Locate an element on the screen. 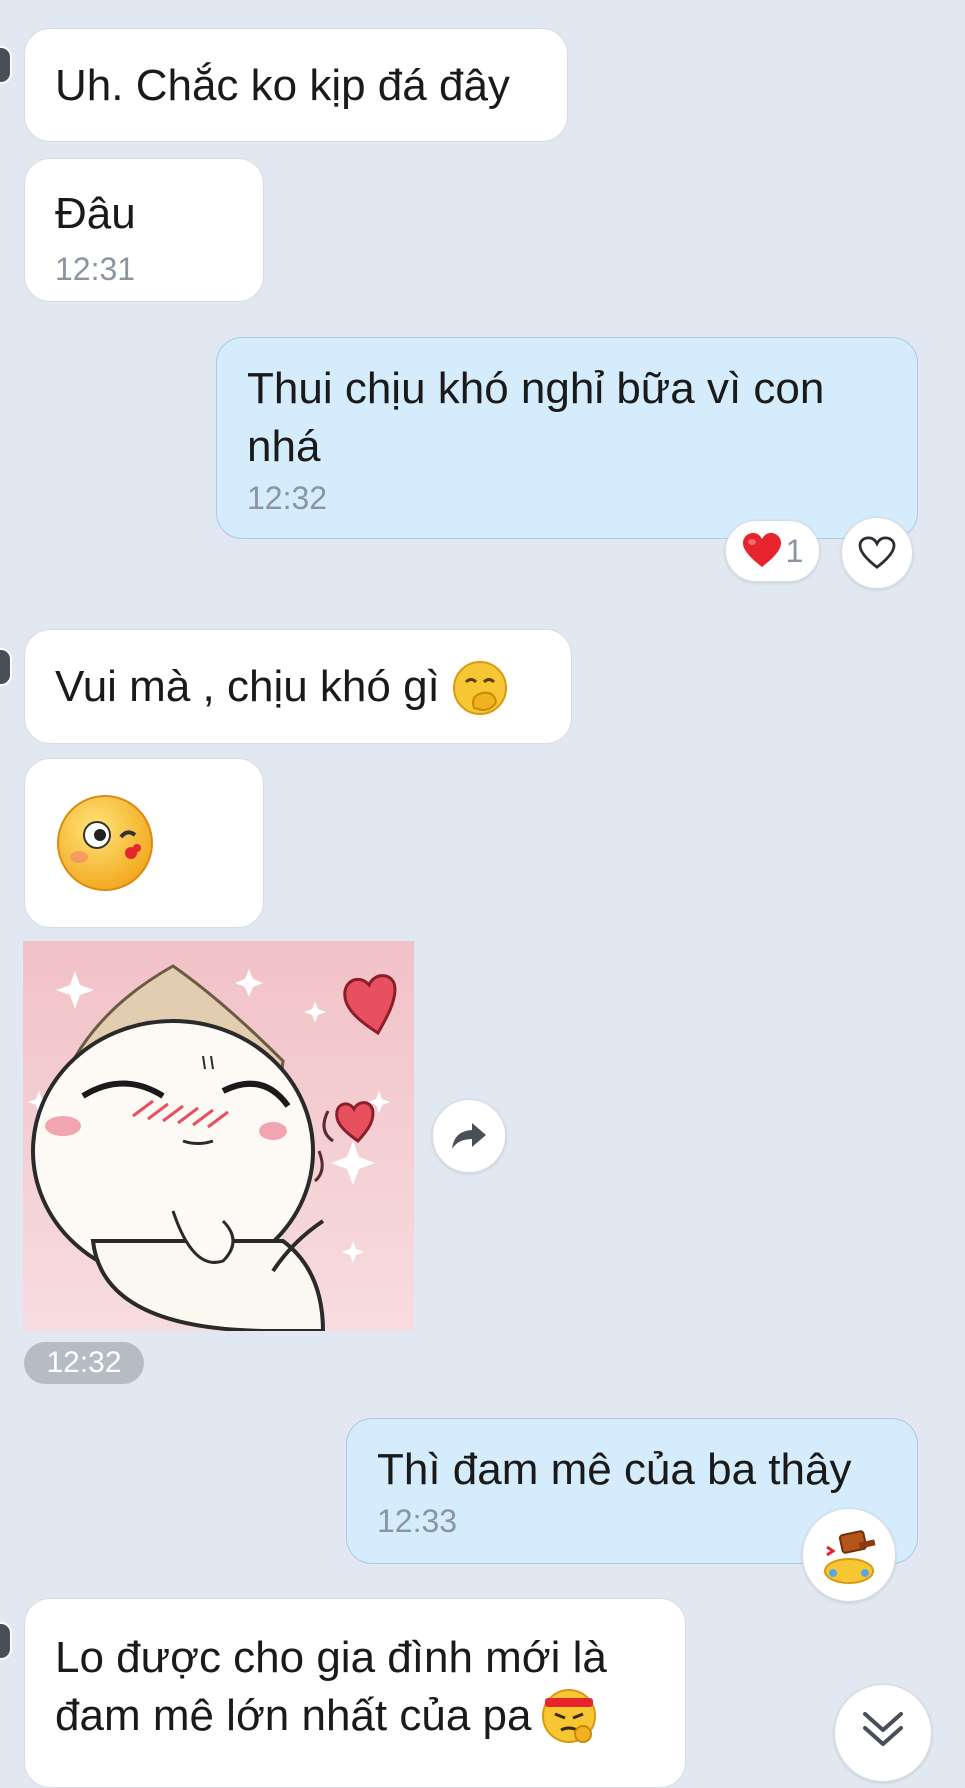 This screenshot has height=1788, width=965. message-text: Uh. Chắc ko kịp đá đây is located at coordinates (282, 85).